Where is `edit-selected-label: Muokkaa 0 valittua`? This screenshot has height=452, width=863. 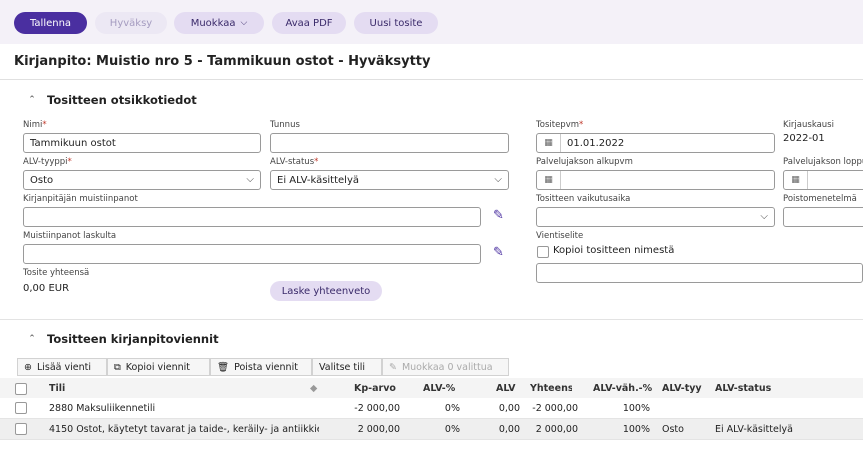
edit-selected-label: Muokkaa 0 valittua is located at coordinates (447, 367).